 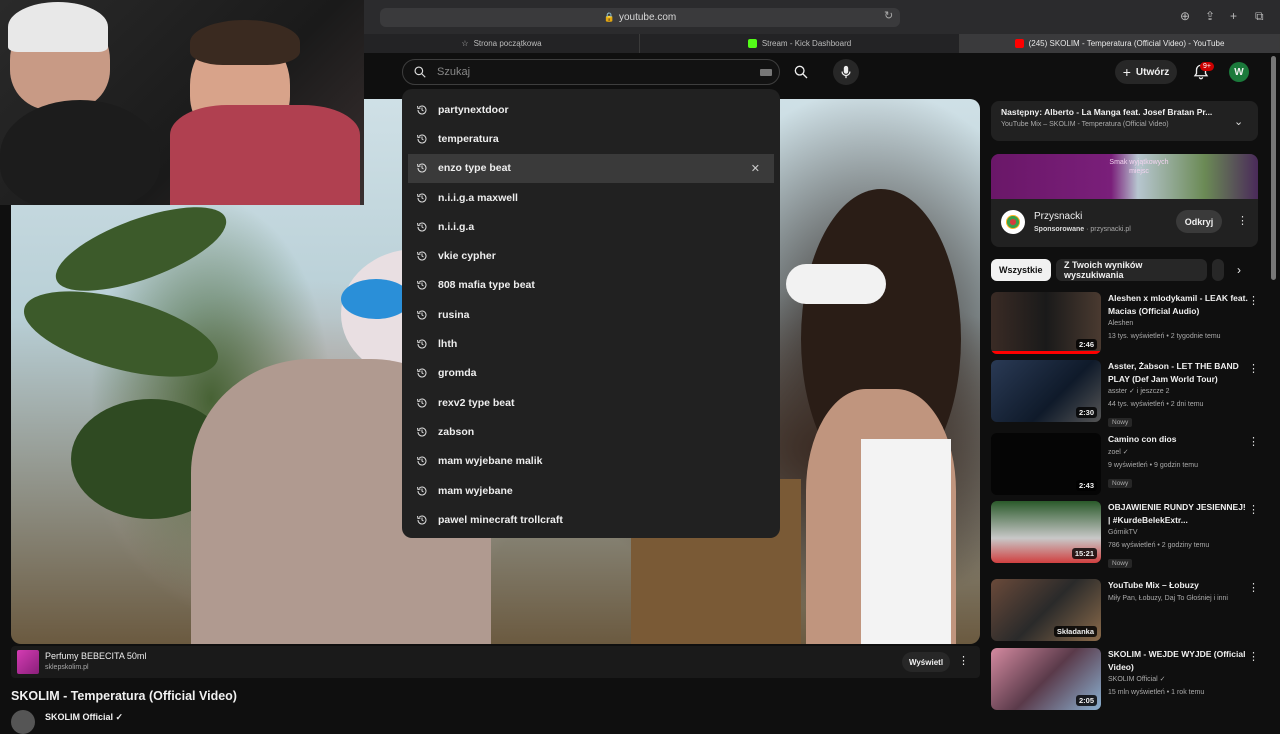 What do you see at coordinates (1178, 439) in the screenshot?
I see `video-title: Camino con dios` at bounding box center [1178, 439].